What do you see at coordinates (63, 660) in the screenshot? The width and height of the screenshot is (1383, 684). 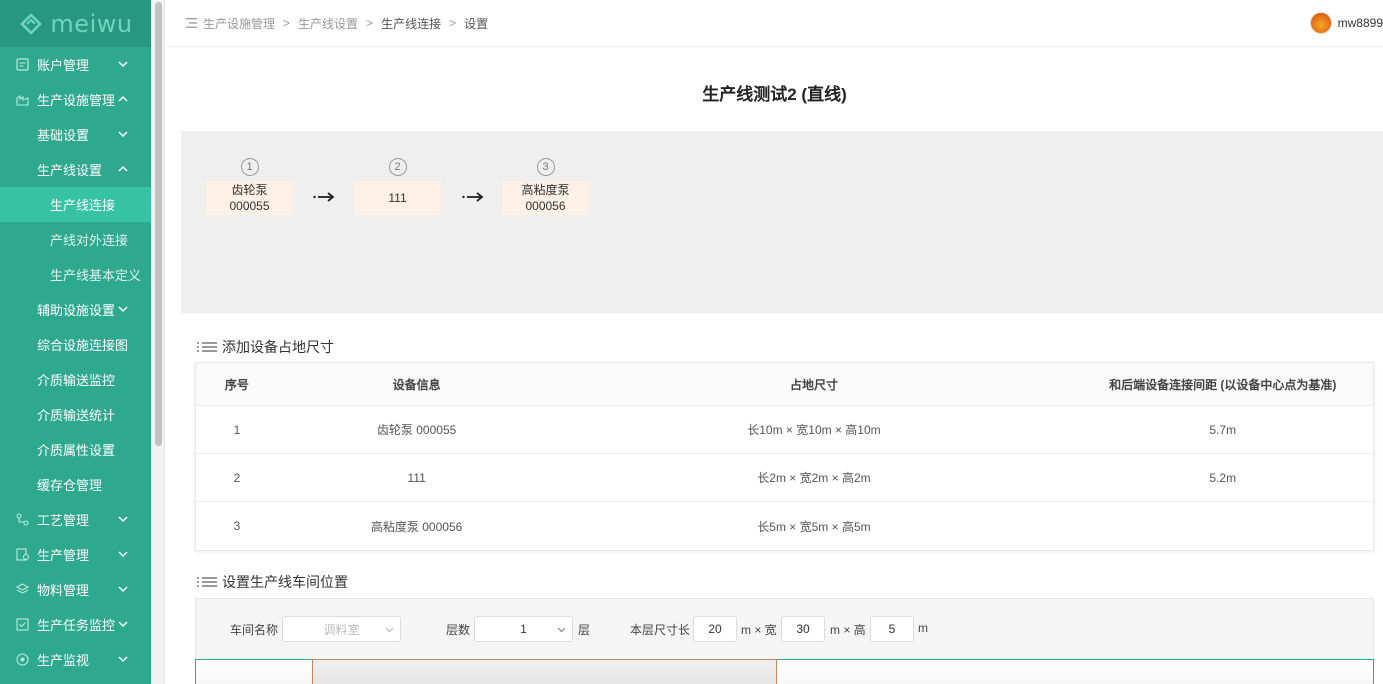 I see `sidebar-item-label: 生产监视` at bounding box center [63, 660].